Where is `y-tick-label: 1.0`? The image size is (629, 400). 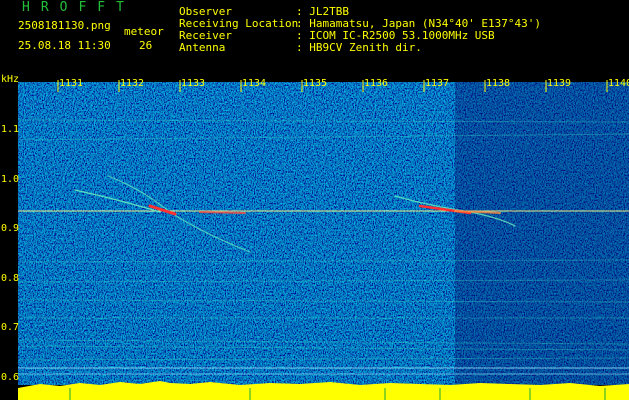 y-tick-label: 1.0 is located at coordinates (10, 179).